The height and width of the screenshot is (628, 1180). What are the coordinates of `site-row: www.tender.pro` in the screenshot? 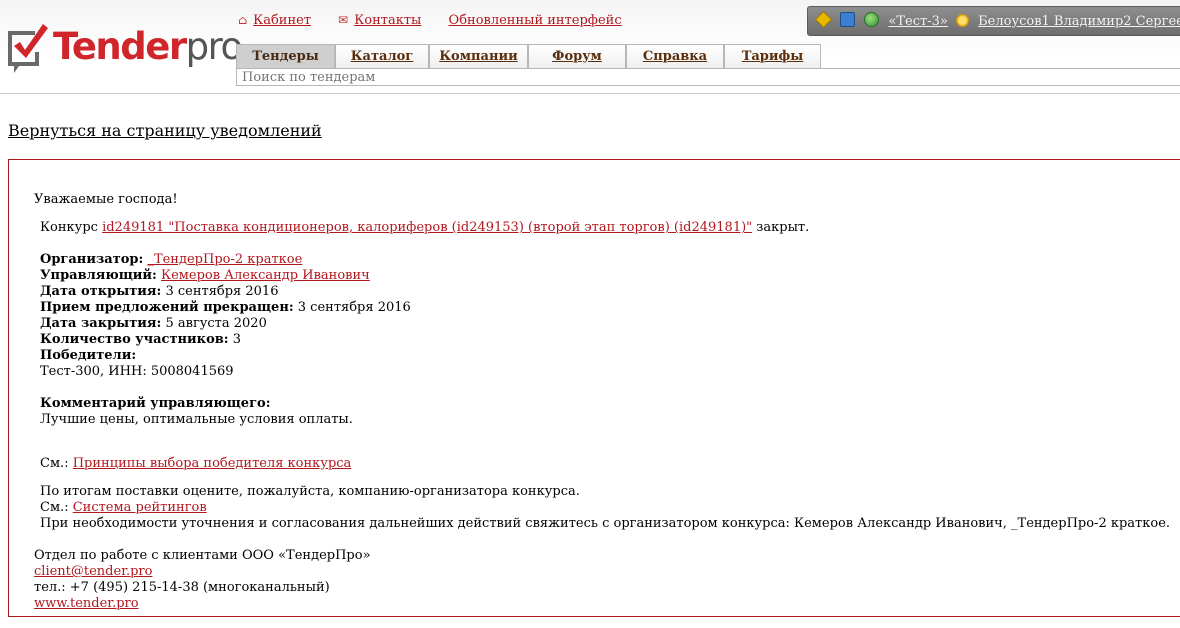 It's located at (86, 604).